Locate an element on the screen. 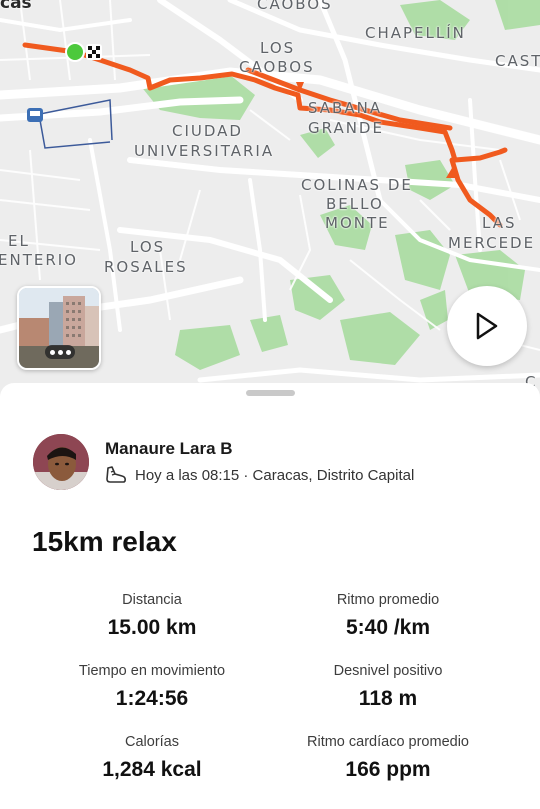 This screenshot has width=540, height=809. play-flyover-button is located at coordinates (487, 326).